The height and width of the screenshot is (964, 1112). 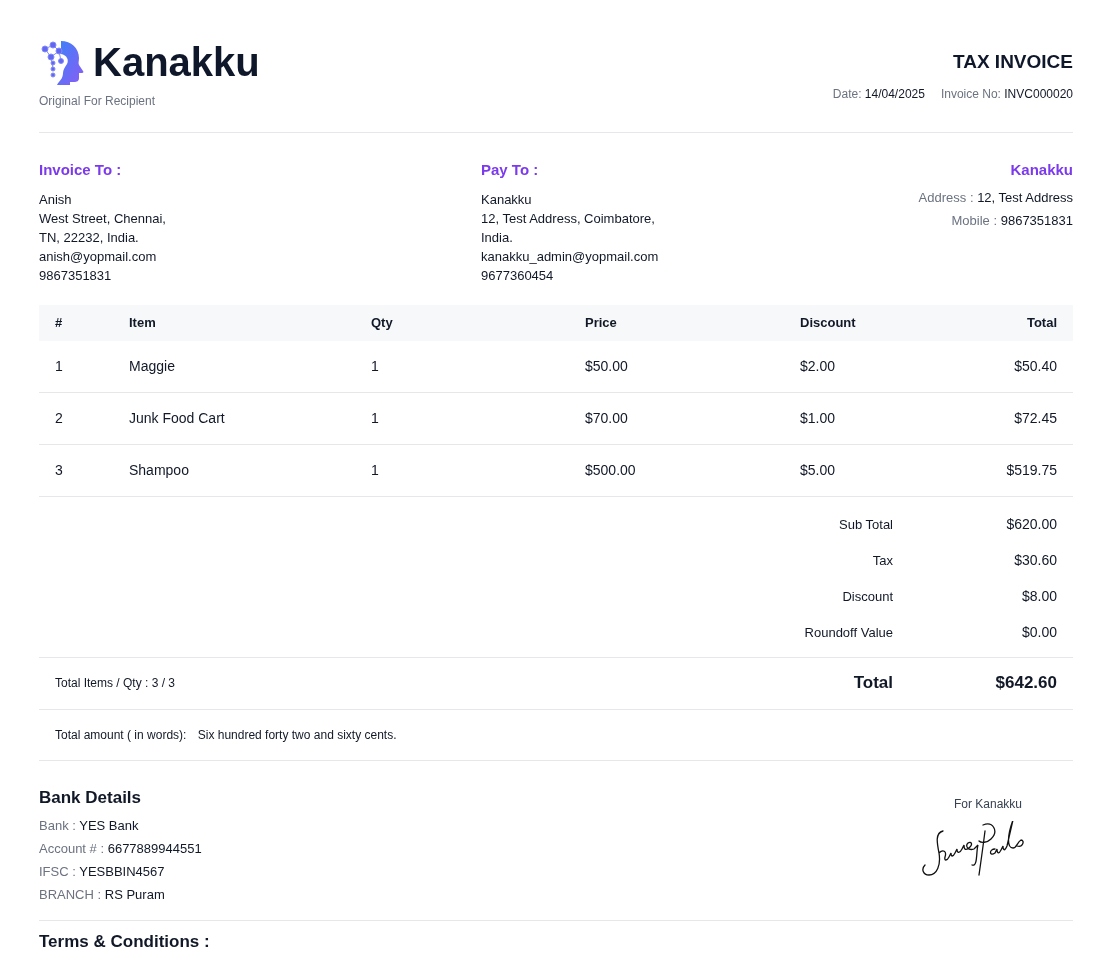 What do you see at coordinates (125, 942) in the screenshot?
I see `section-heading: Terms & Conditions :` at bounding box center [125, 942].